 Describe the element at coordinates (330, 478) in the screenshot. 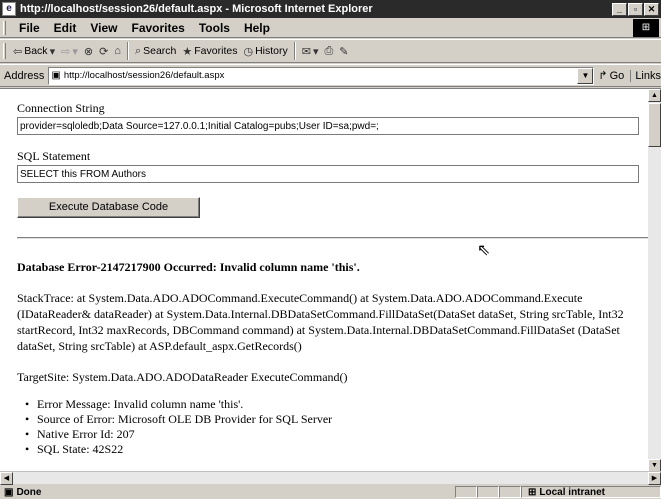

I see `horizontal-scrollbar: ◀ ▶` at that location.